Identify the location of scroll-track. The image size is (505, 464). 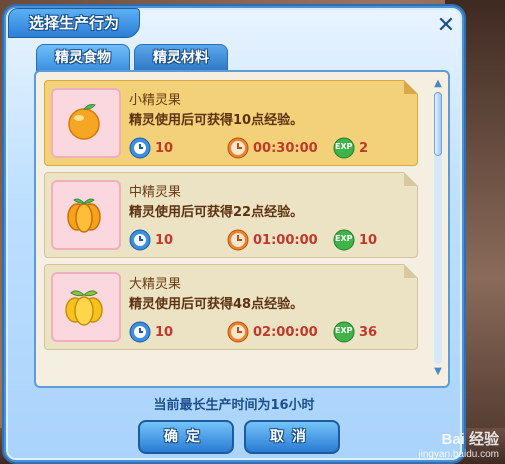
(438, 228).